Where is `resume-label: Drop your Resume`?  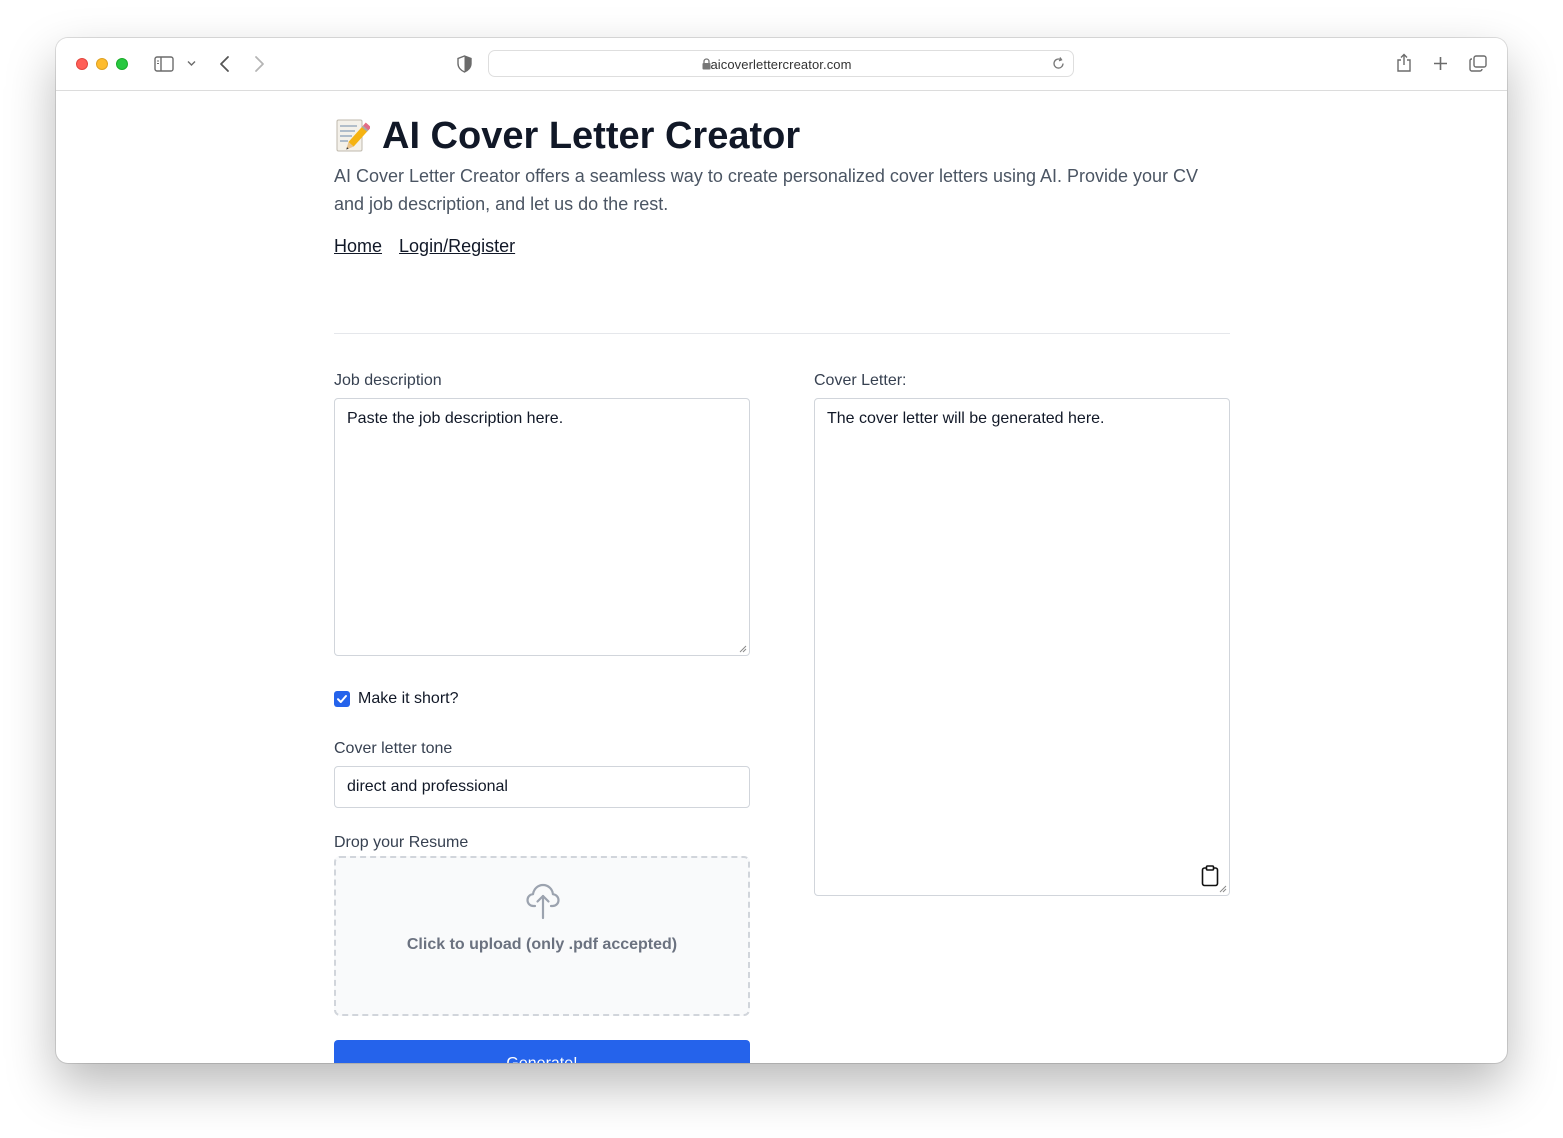 resume-label: Drop your Resume is located at coordinates (401, 842).